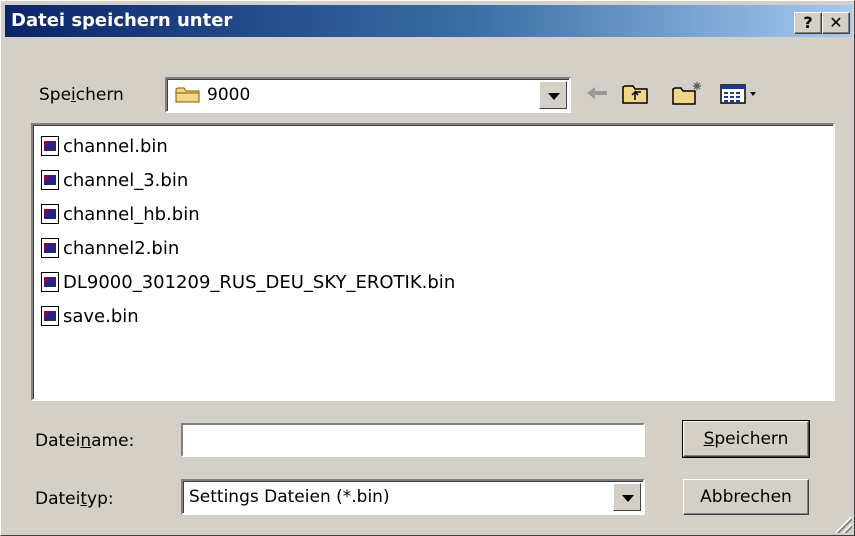 Image resolution: width=855 pixels, height=536 pixels. What do you see at coordinates (746, 439) in the screenshot?
I see `save-button: Speichern` at bounding box center [746, 439].